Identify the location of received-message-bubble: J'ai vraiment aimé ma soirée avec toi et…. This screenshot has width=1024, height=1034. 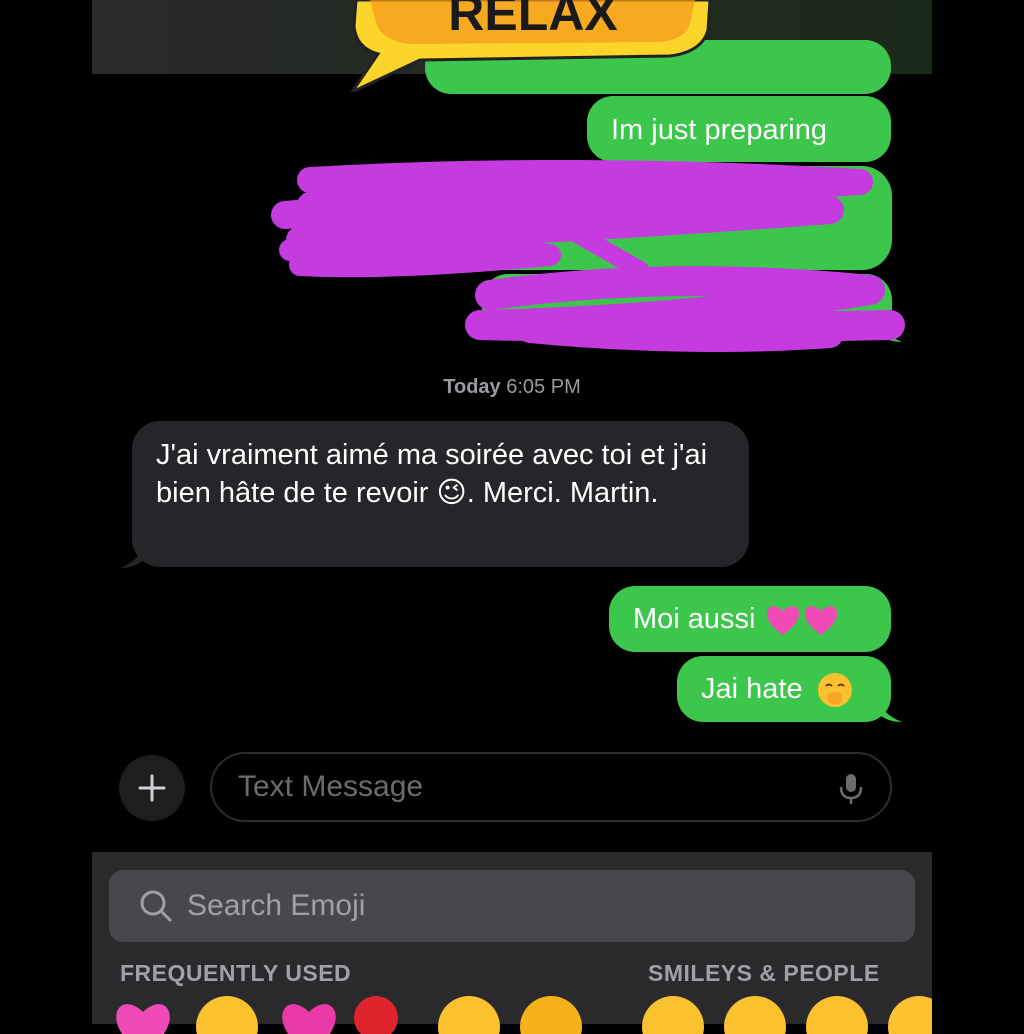
(440, 494).